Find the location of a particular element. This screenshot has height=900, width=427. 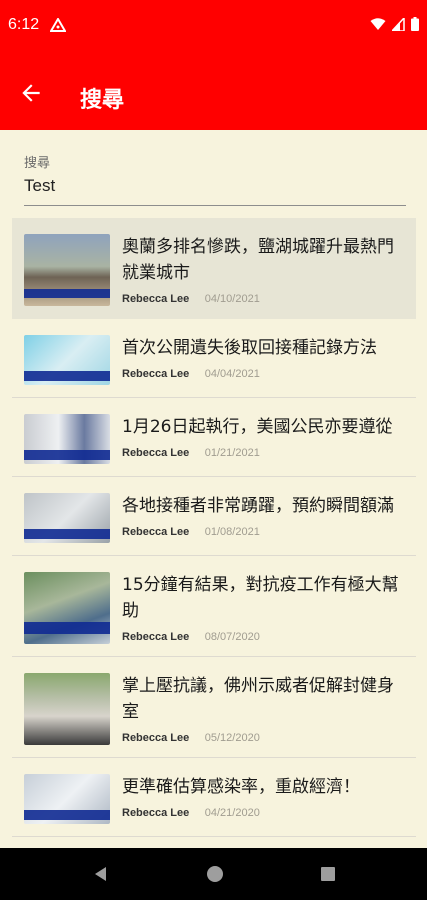

article-title: 各地接種者非常踴躍，預約瞬間額滿 is located at coordinates (258, 506).